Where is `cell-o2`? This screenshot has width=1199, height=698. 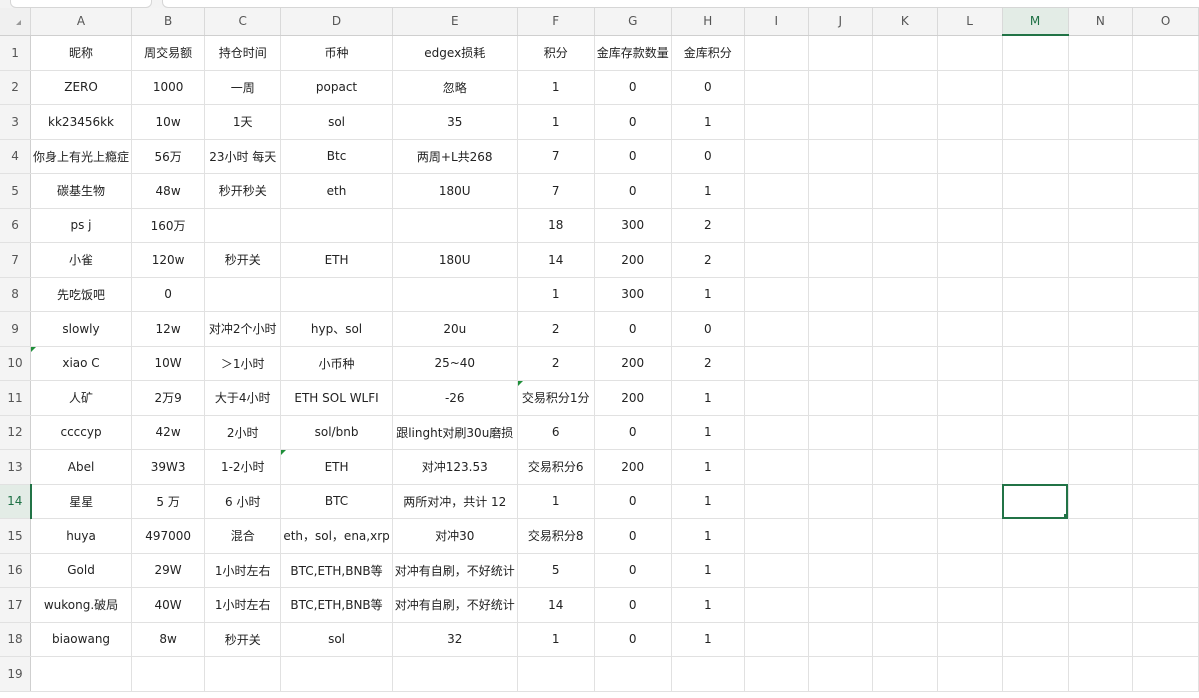
cell-o2 is located at coordinates (1165, 87).